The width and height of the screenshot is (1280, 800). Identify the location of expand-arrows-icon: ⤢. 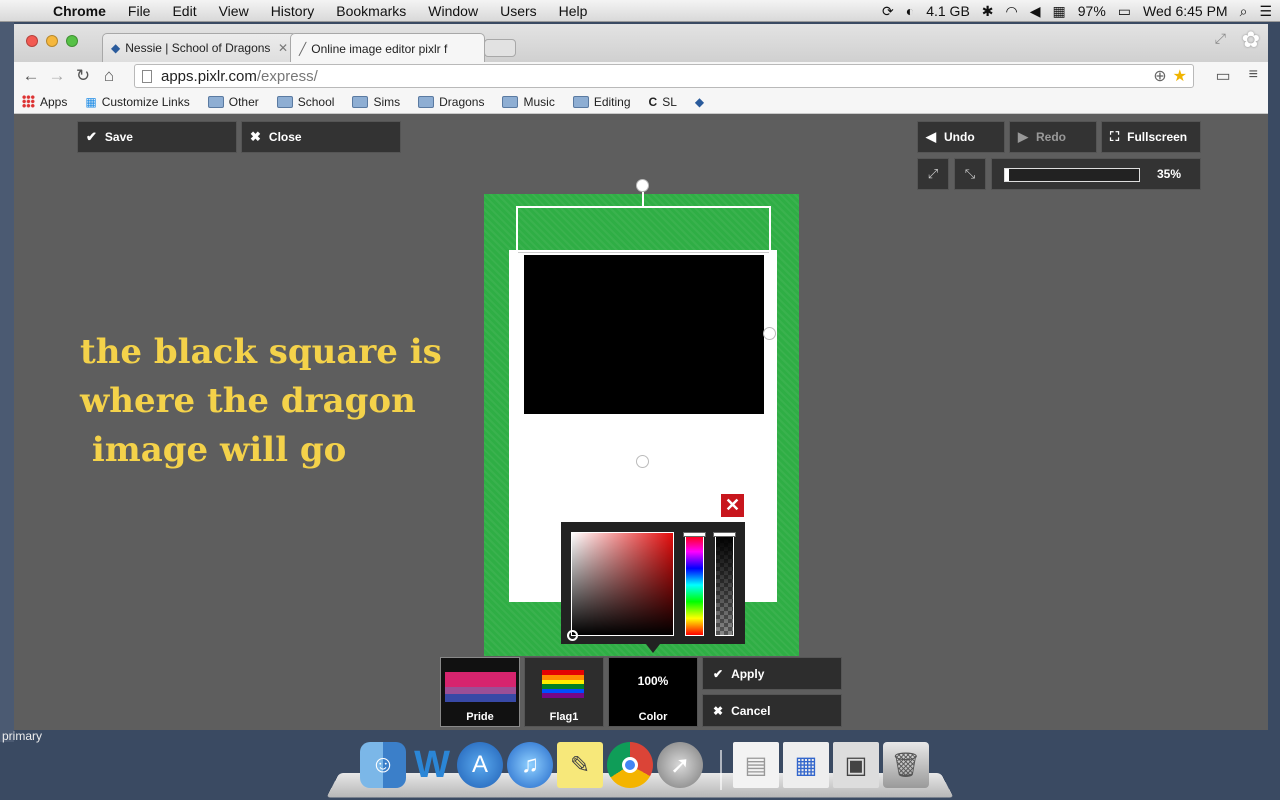
(933, 173).